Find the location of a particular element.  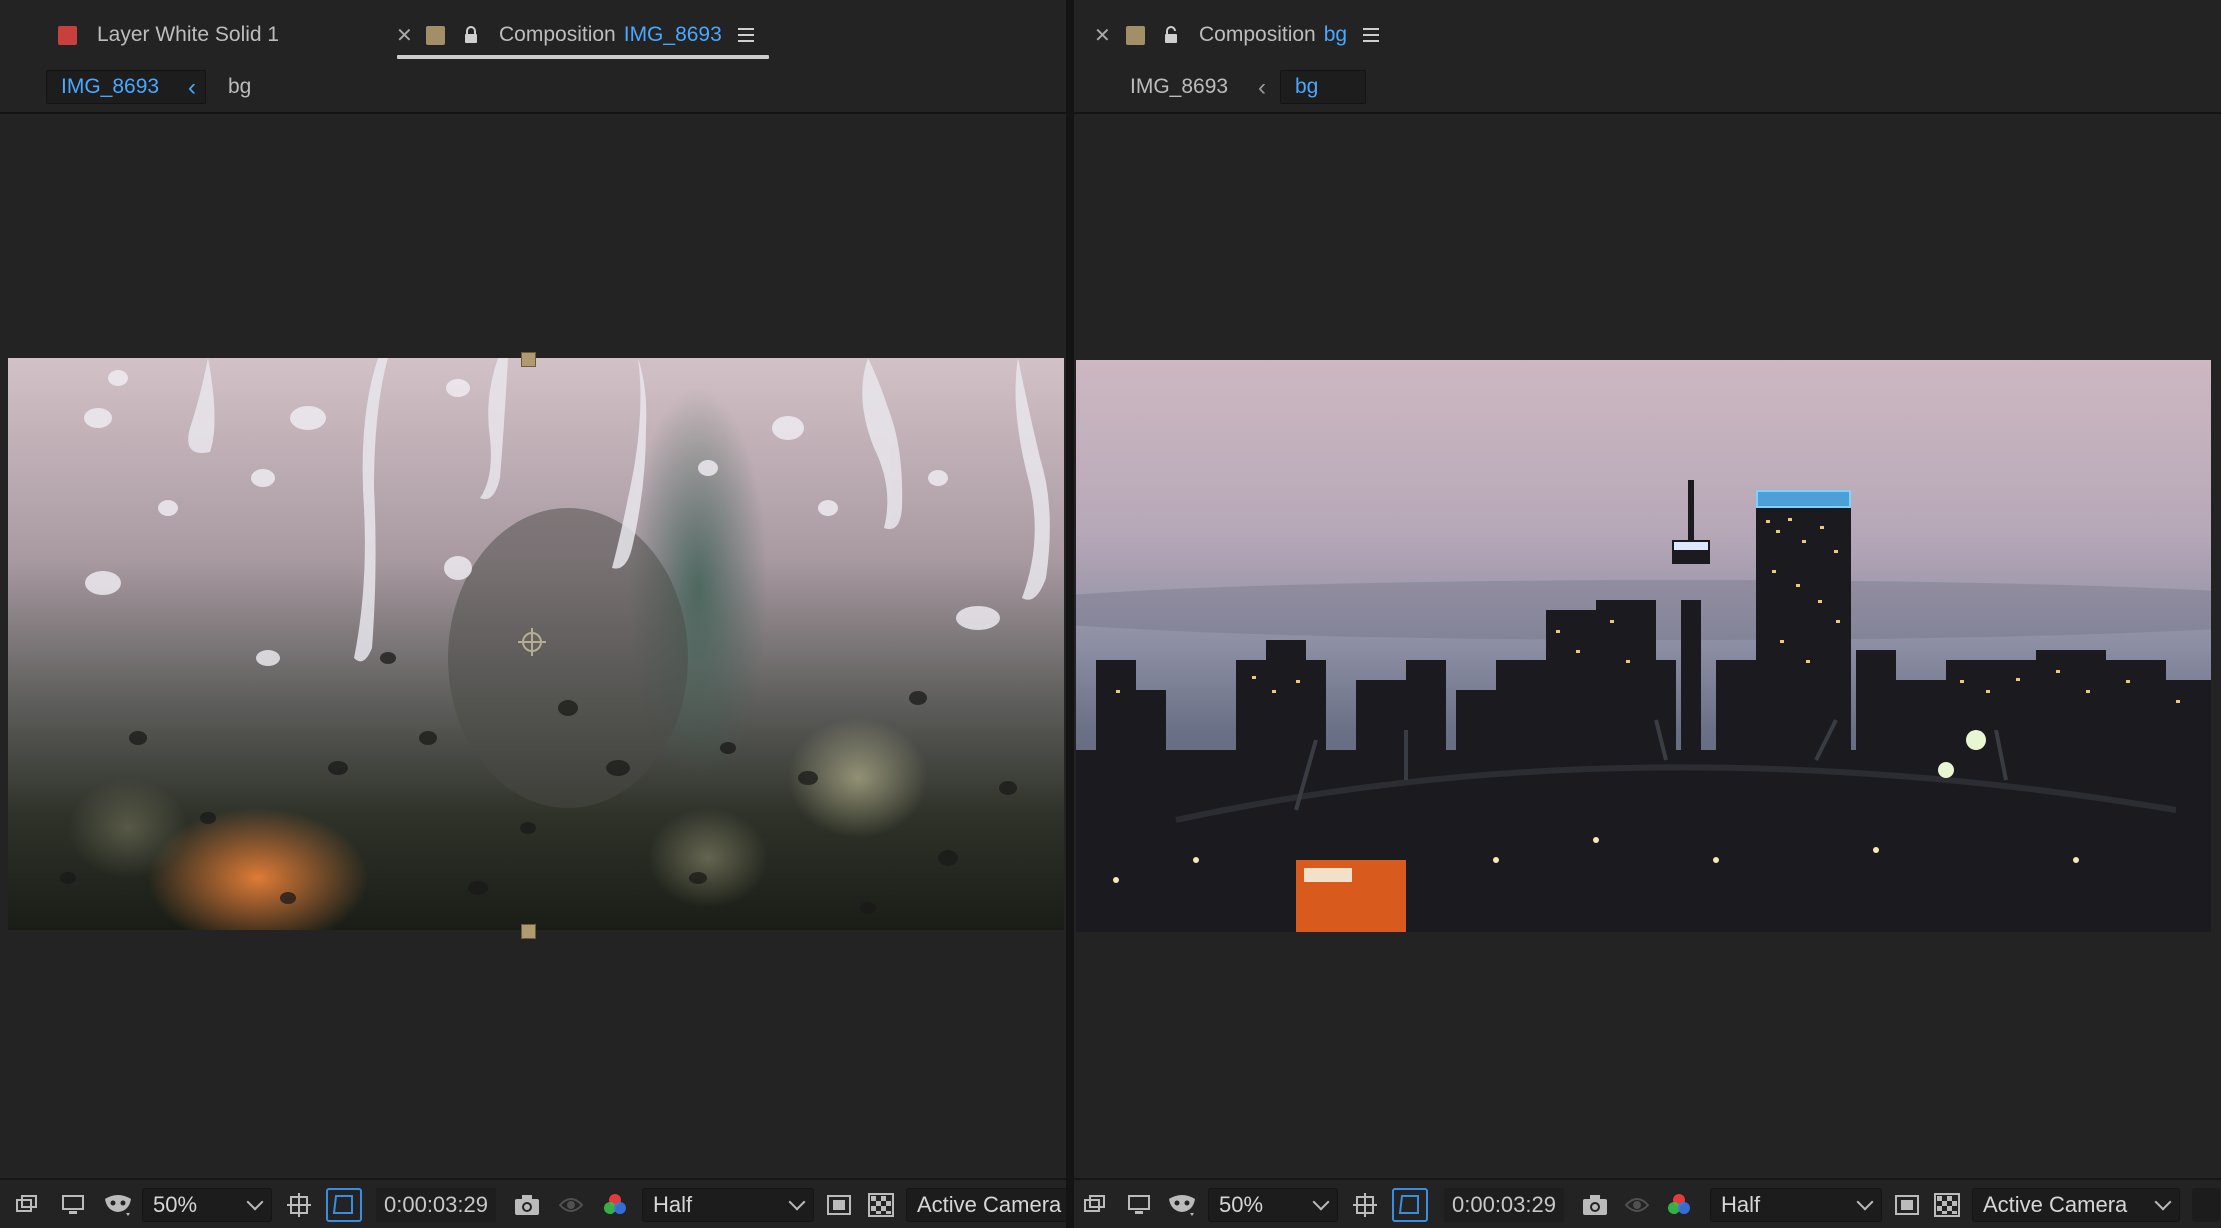

layer-transform-handle-bottom is located at coordinates (528, 931).